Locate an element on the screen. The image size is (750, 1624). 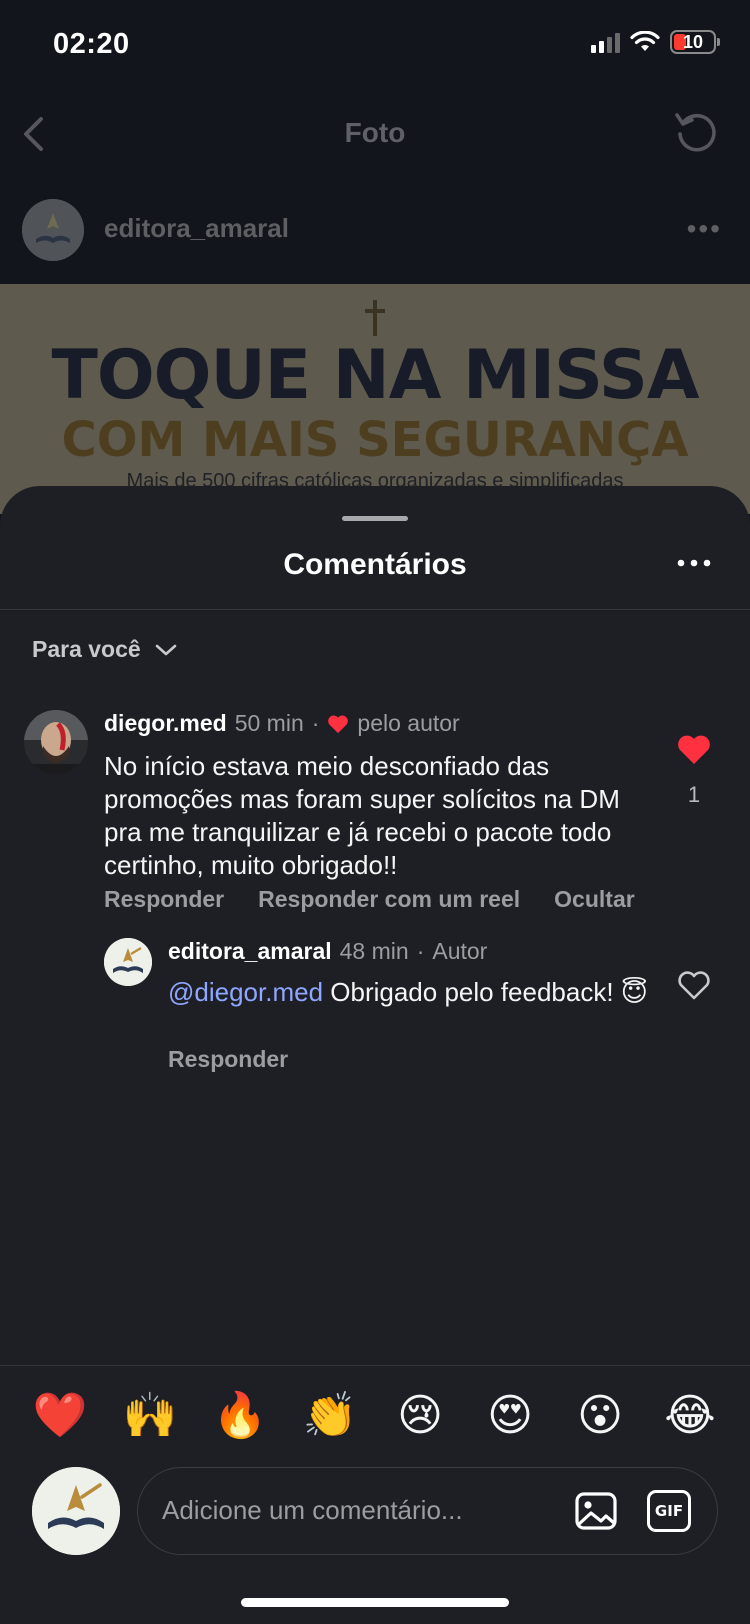
comment-meta: diegor.med 50 min · pelo autor is located at coordinates (282, 723).